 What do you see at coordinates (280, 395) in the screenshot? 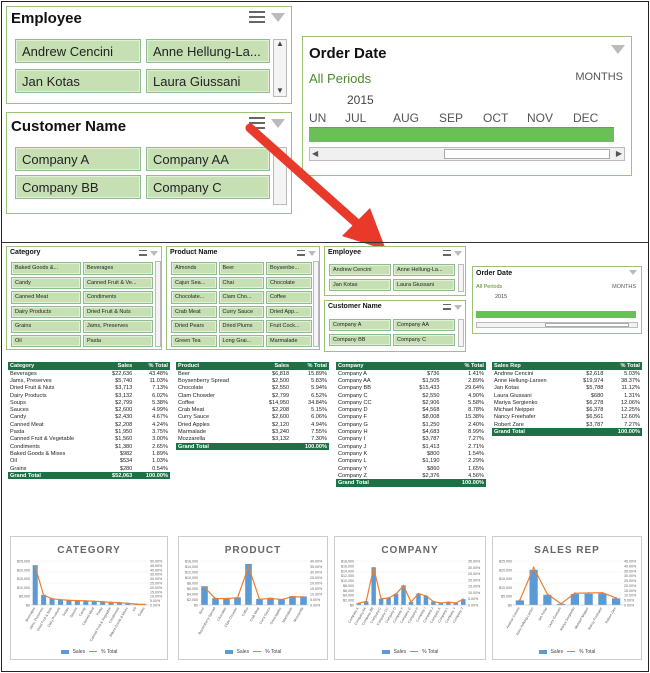
I see `table-cell: $2,799` at bounding box center [280, 395].